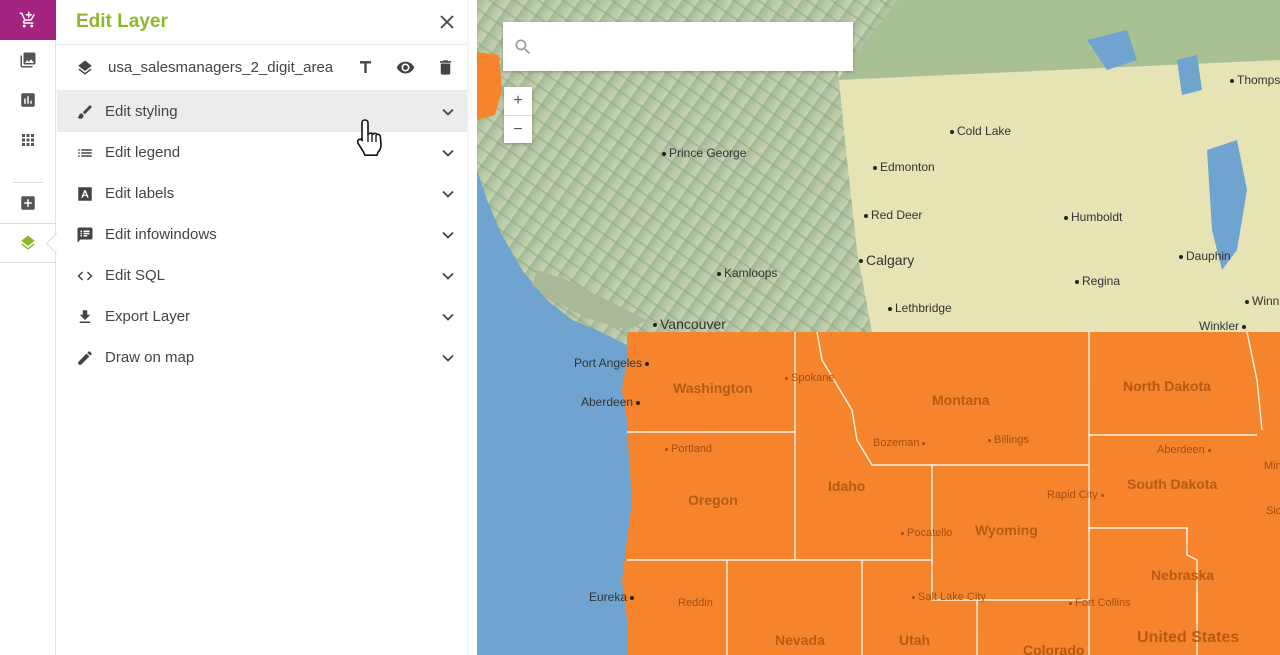 The width and height of the screenshot is (1280, 655). What do you see at coordinates (148, 316) in the screenshot?
I see `menu-label: Export Layer` at bounding box center [148, 316].